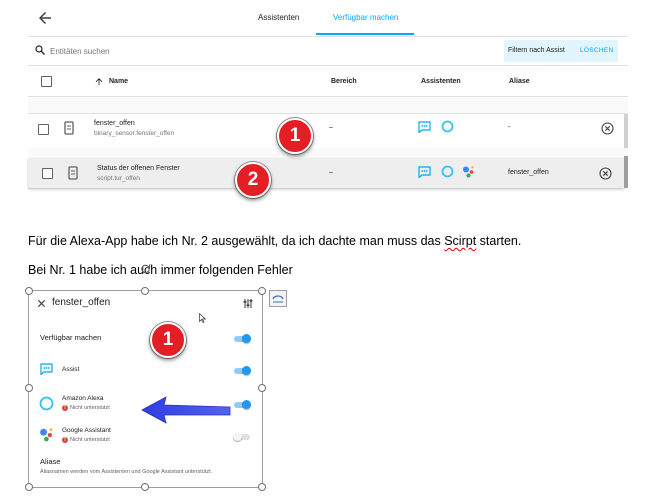 Image resolution: width=662 pixels, height=500 pixels. I want to click on dialog-image, so click(145, 389).